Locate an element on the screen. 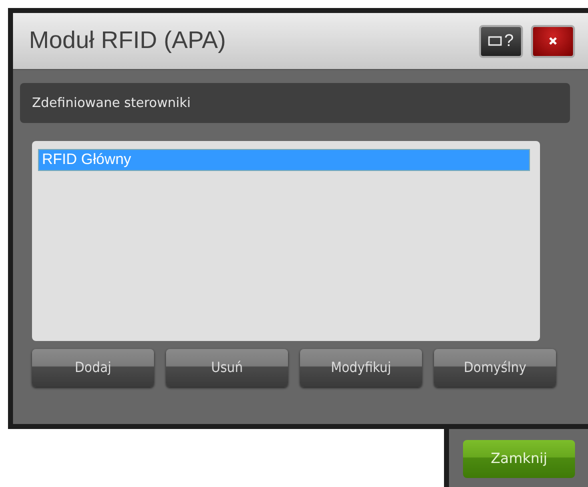 The height and width of the screenshot is (487, 588). window-icon is located at coordinates (495, 41).